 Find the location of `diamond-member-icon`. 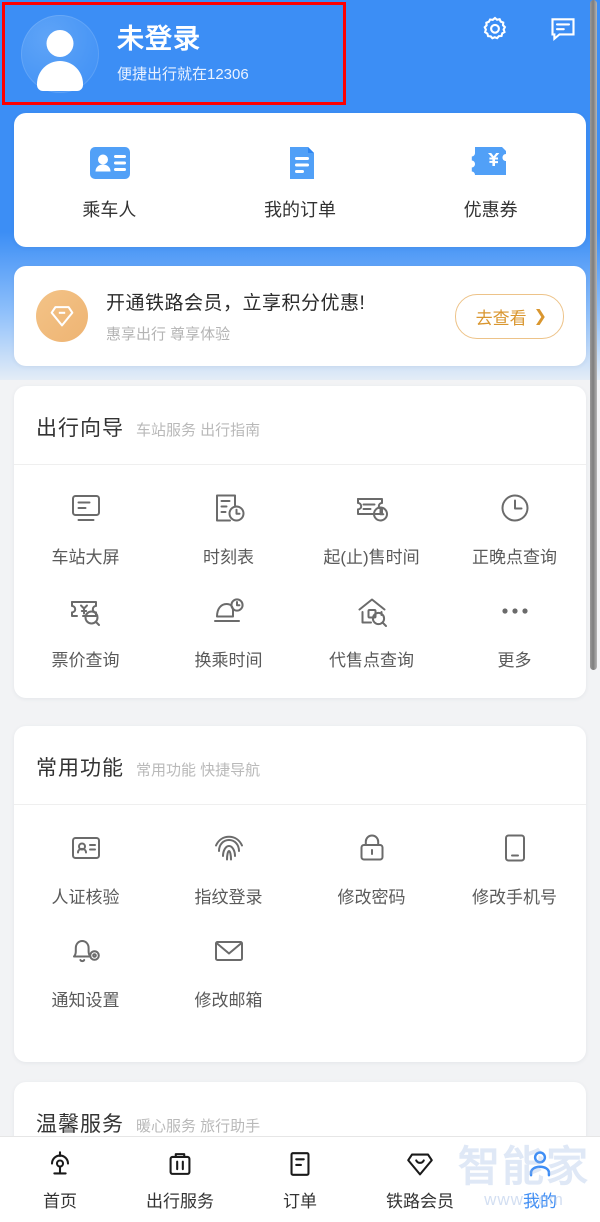

diamond-member-icon is located at coordinates (420, 1163).